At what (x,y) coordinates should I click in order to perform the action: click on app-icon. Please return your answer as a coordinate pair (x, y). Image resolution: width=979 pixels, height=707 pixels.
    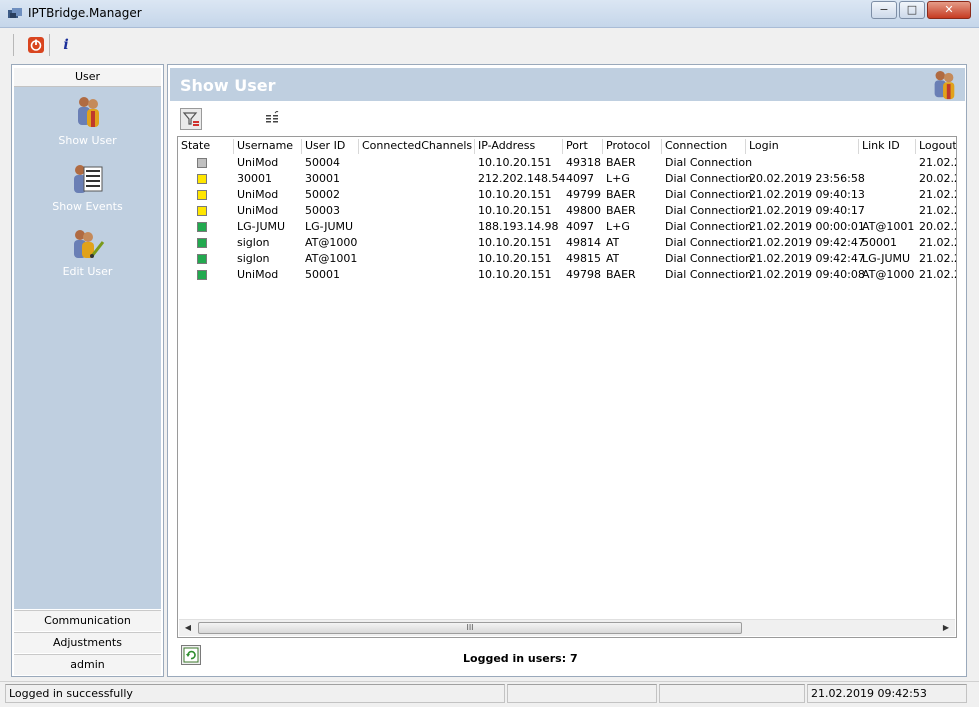
    Looking at the image, I should click on (15, 13).